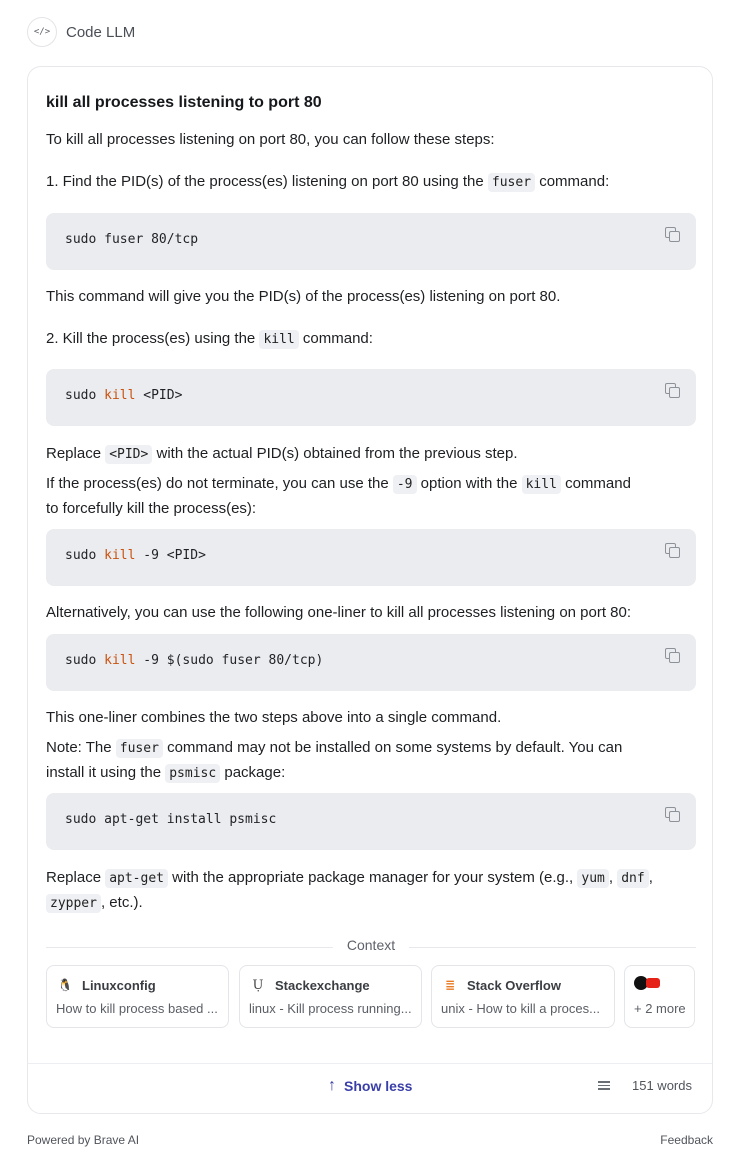 This screenshot has height=1168, width=739. Describe the element at coordinates (378, 1086) in the screenshot. I see `show-less-label: Show less` at that location.